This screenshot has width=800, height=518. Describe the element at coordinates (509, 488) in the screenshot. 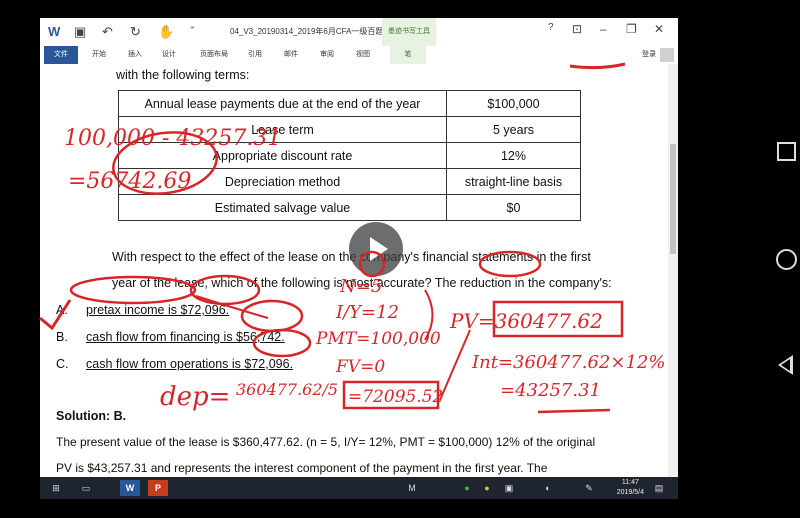

I see `tray-app-icon: ▣` at that location.